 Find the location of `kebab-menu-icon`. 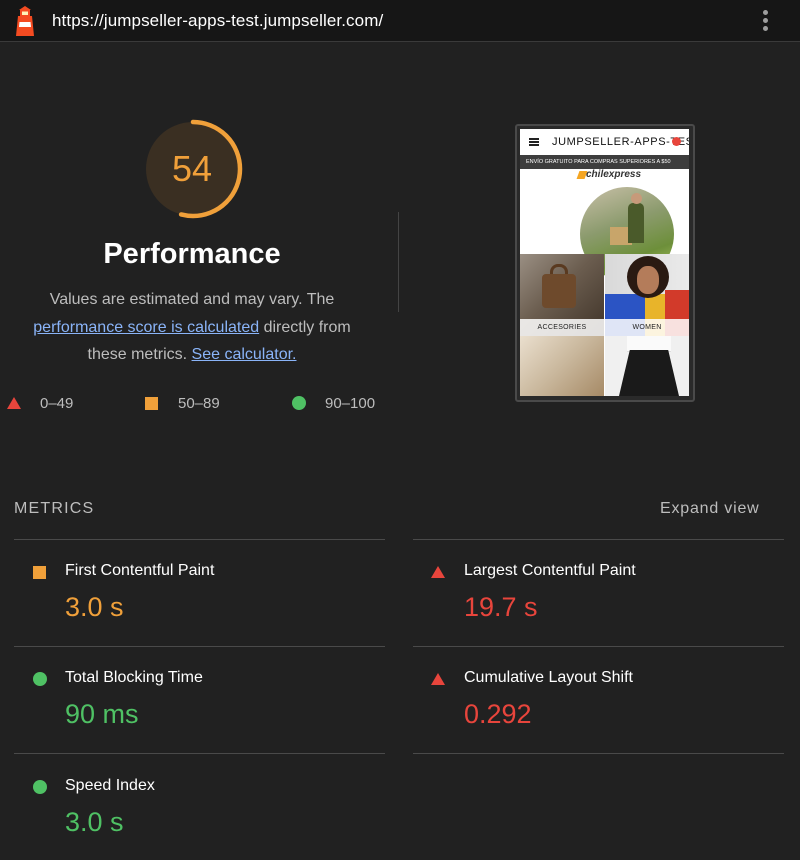

kebab-menu-icon is located at coordinates (765, 21).